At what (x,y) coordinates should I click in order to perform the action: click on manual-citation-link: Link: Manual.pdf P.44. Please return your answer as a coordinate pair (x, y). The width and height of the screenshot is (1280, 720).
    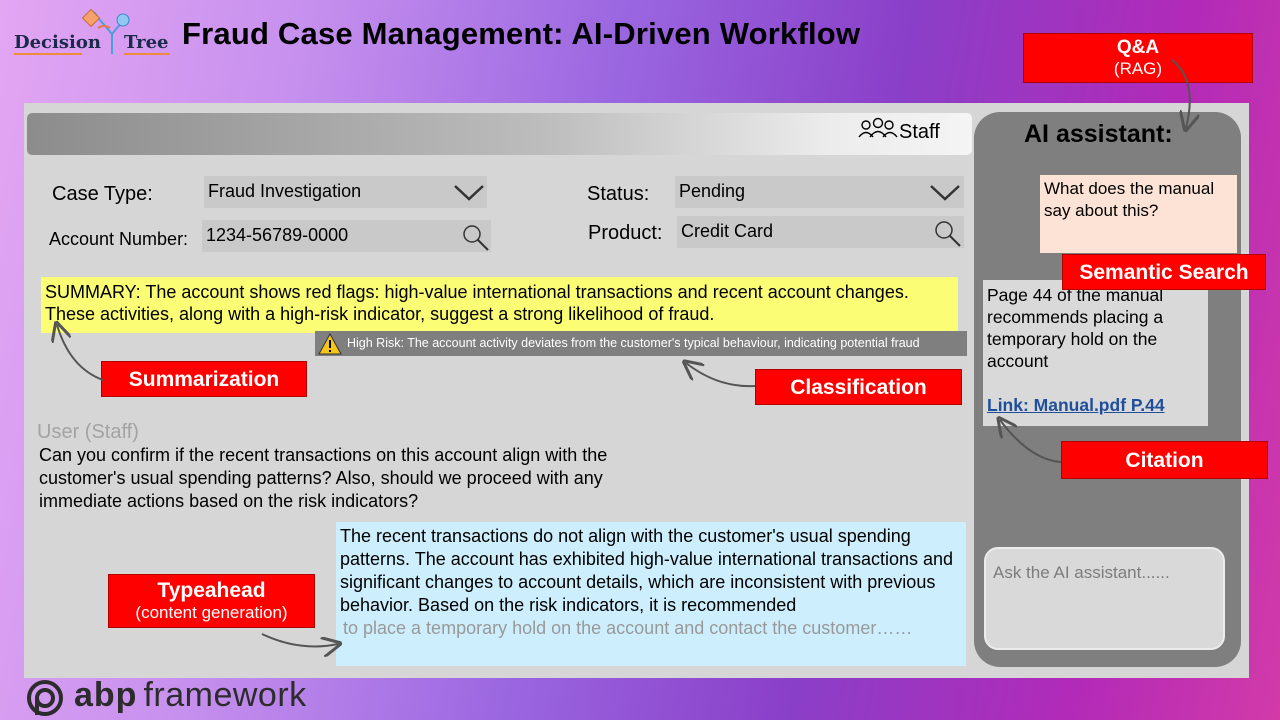
    Looking at the image, I should click on (1095, 405).